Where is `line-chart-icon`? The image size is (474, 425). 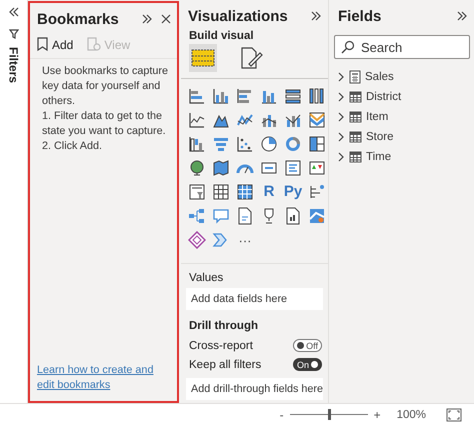
line-chart-icon is located at coordinates (197, 120).